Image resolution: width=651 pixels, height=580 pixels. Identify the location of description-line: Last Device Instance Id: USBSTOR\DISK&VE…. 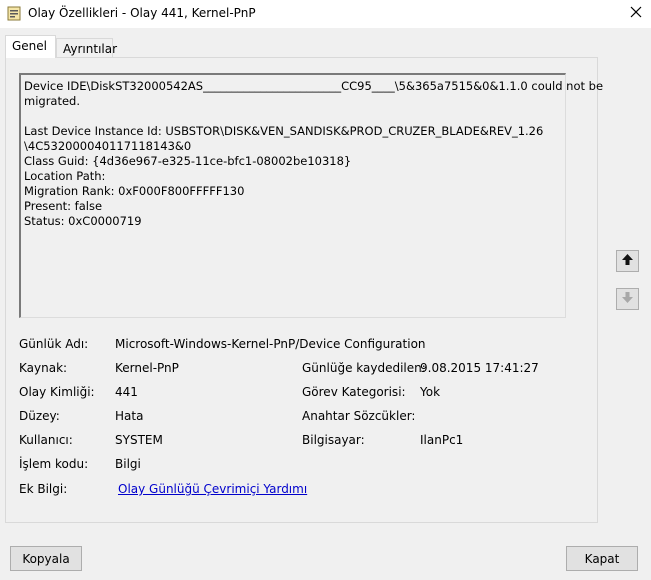
(284, 131).